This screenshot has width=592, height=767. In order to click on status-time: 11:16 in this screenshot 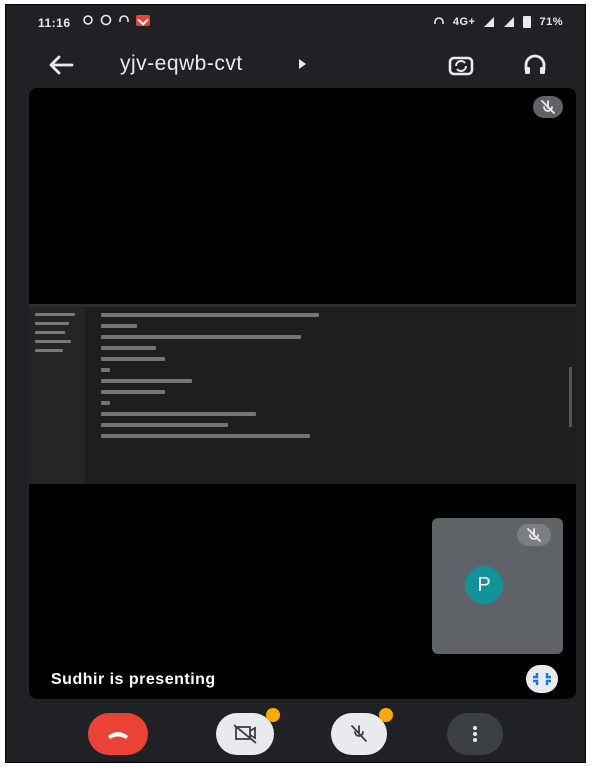, I will do `click(54, 23)`.